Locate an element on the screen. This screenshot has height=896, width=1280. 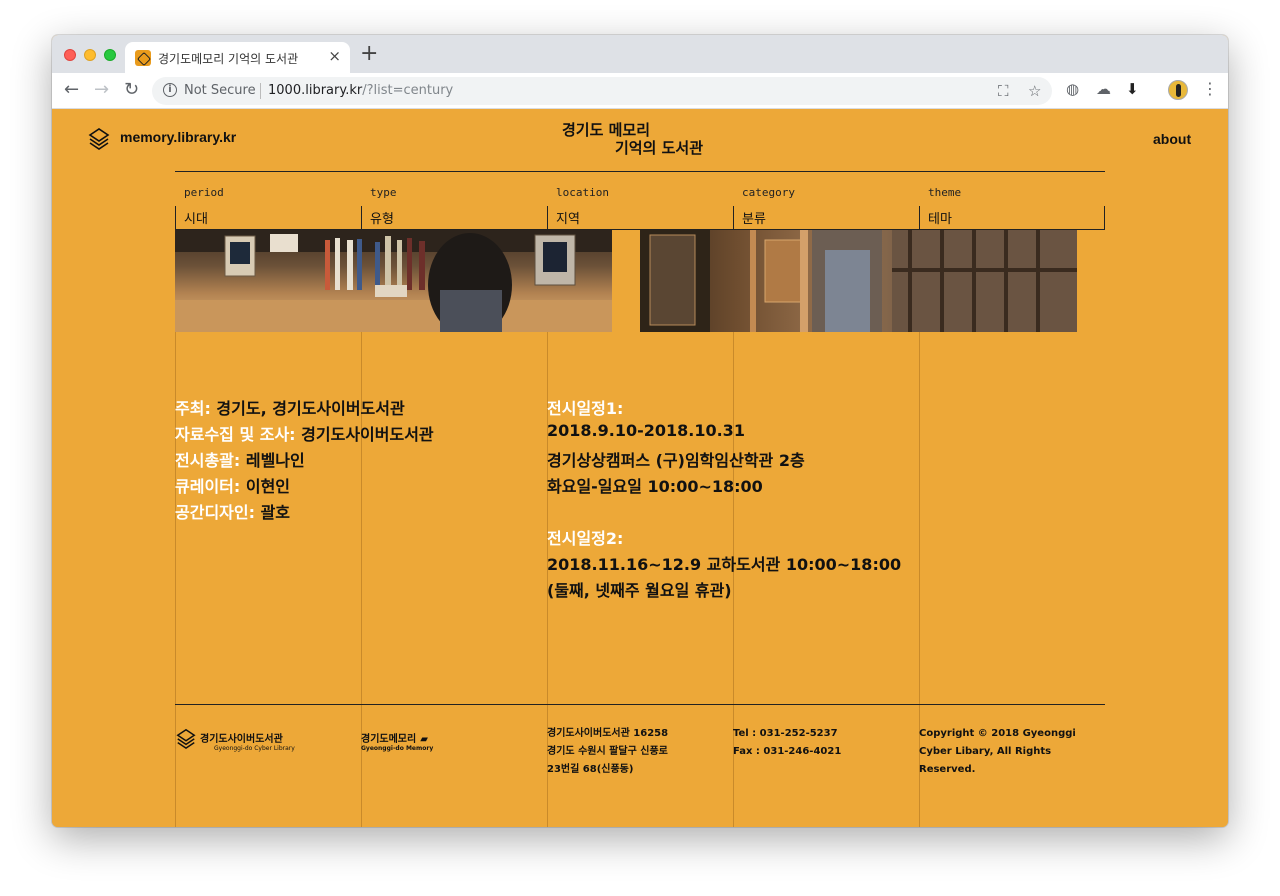
address-line: 경기도 수원시 팔달구 신풍로 is located at coordinates (607, 751).